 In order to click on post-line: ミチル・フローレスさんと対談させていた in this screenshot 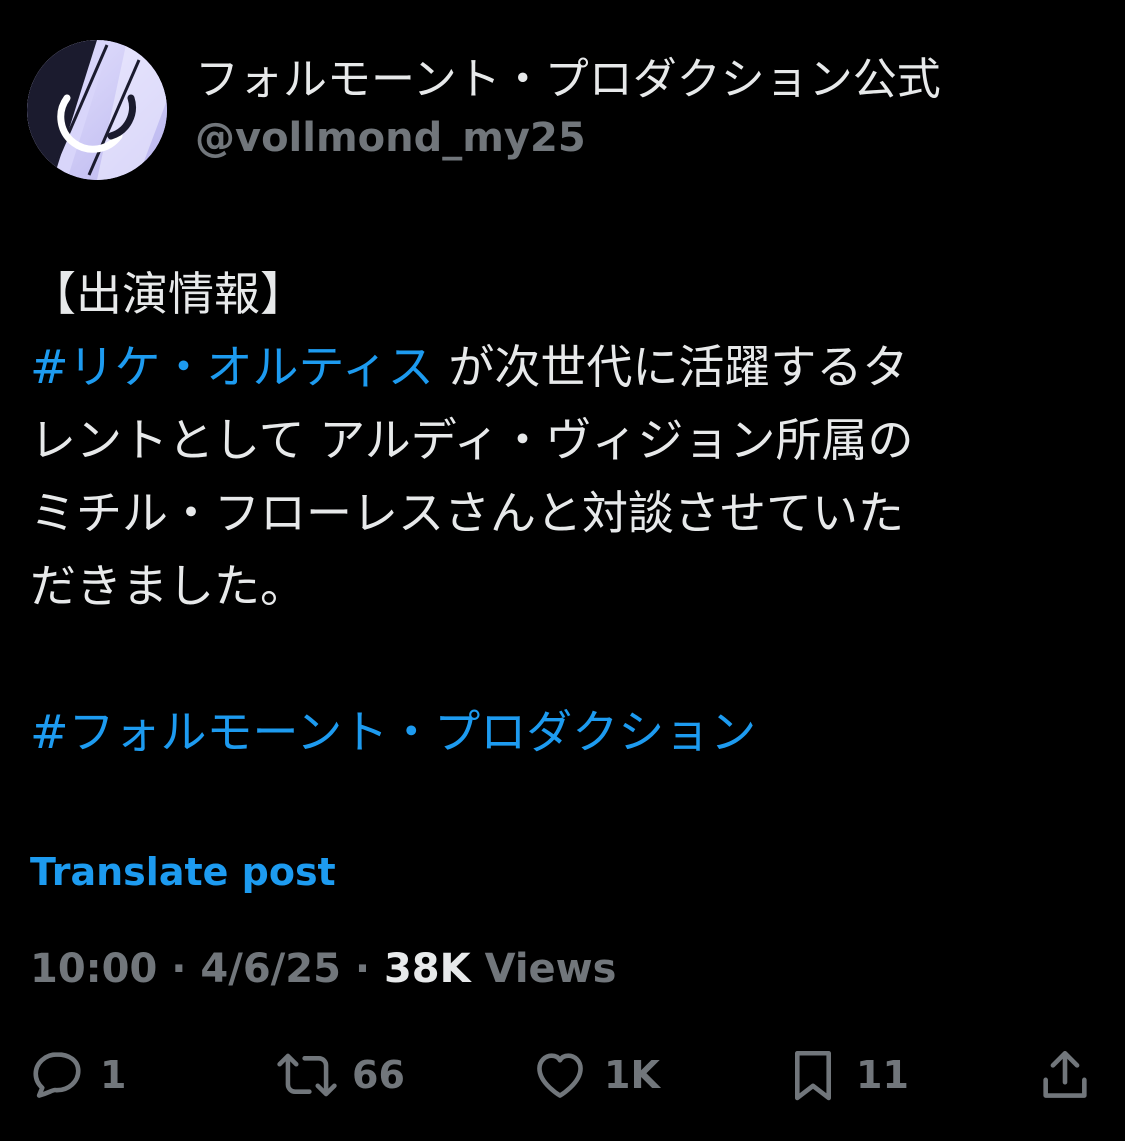, I will do `click(467, 513)`.